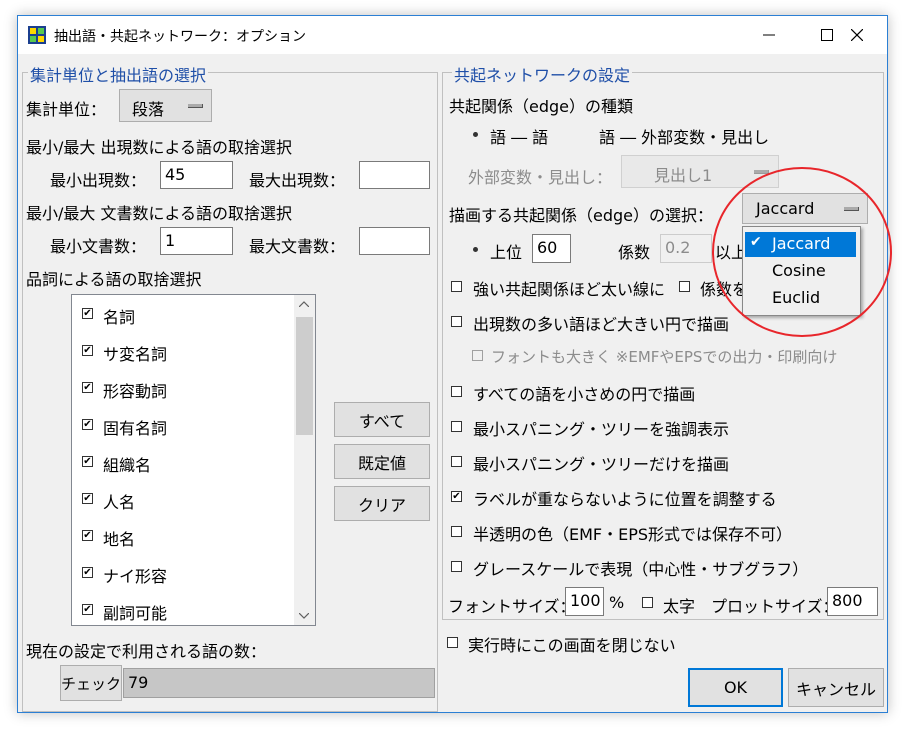  Describe the element at coordinates (148, 109) in the screenshot. I see `unit-select-value: 段落` at that location.